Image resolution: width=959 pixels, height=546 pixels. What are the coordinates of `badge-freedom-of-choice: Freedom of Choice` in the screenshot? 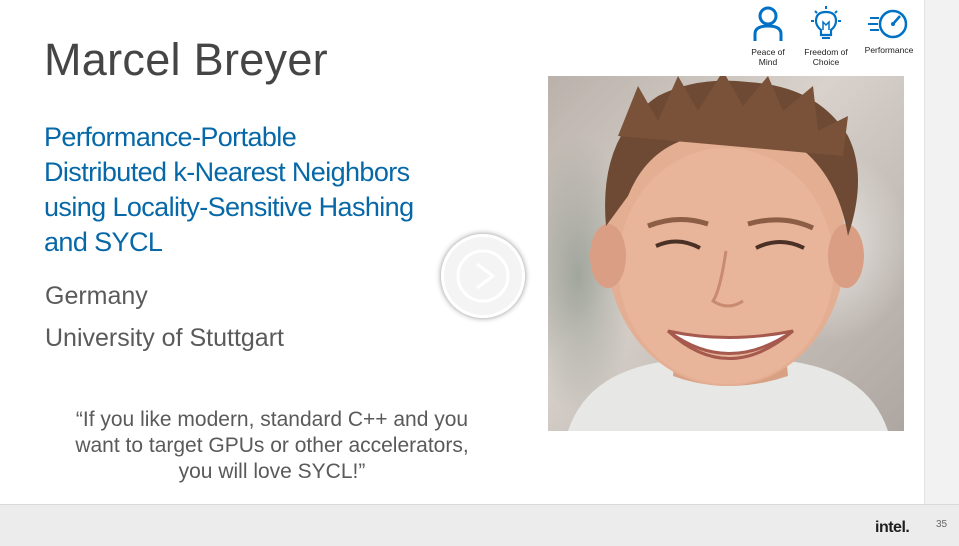 It's located at (826, 36).